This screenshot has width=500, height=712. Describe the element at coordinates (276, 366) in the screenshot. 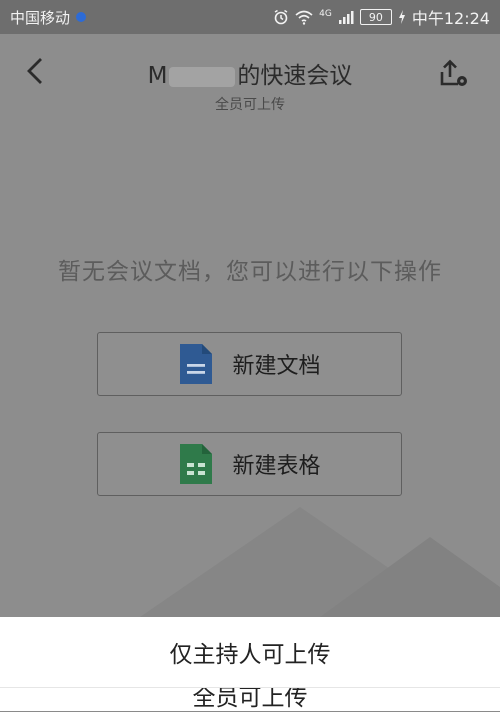

I see `new-document-label: 新建文档` at that location.